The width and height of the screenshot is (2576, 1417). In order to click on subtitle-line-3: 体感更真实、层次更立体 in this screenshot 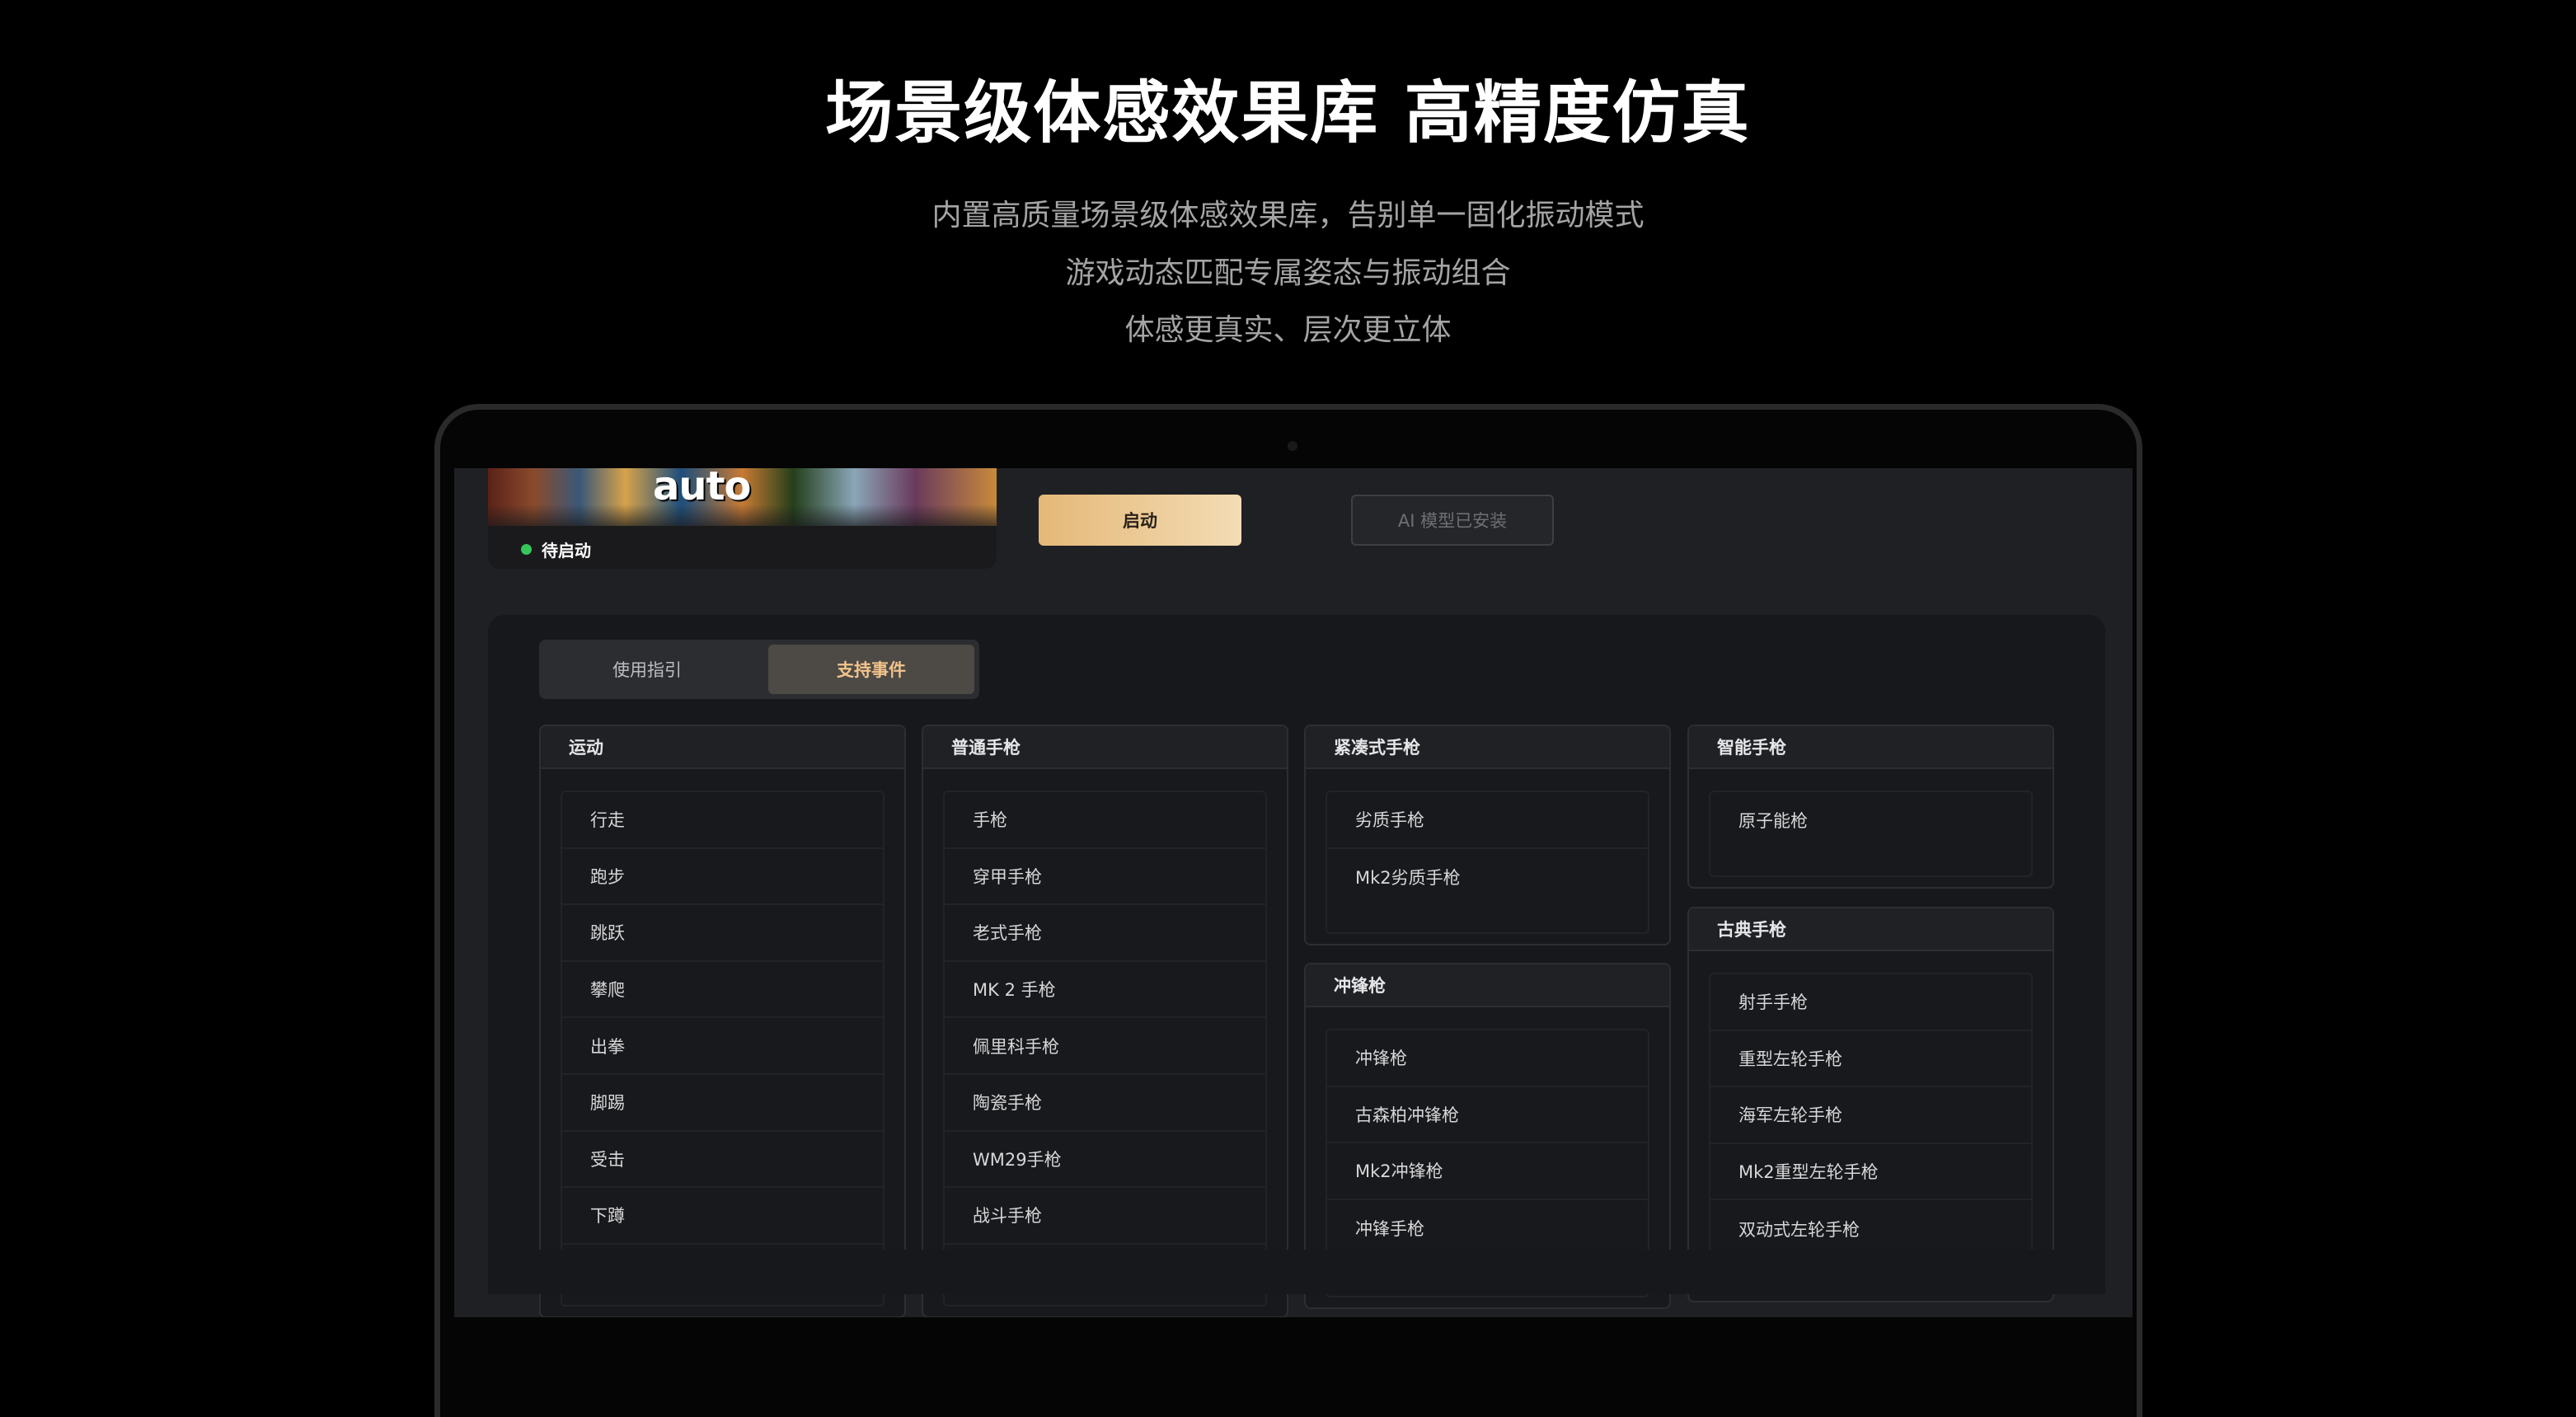, I will do `click(1288, 330)`.